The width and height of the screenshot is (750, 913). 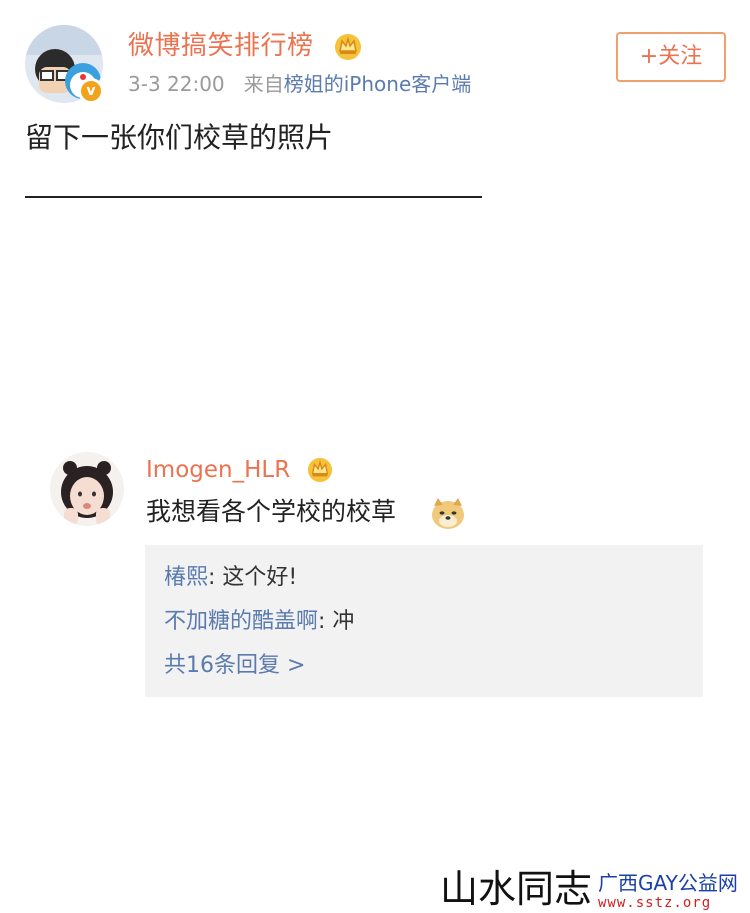 What do you see at coordinates (516, 889) in the screenshot?
I see `watermark-main: 山水同志` at bounding box center [516, 889].